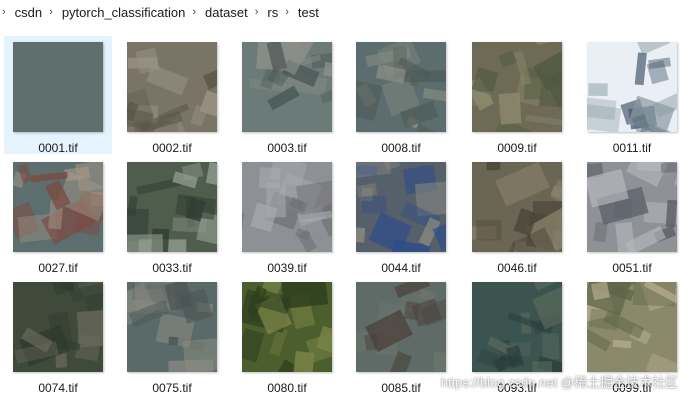 The image size is (690, 397). Describe the element at coordinates (517, 148) in the screenshot. I see `file-name: 0009.tif` at that location.